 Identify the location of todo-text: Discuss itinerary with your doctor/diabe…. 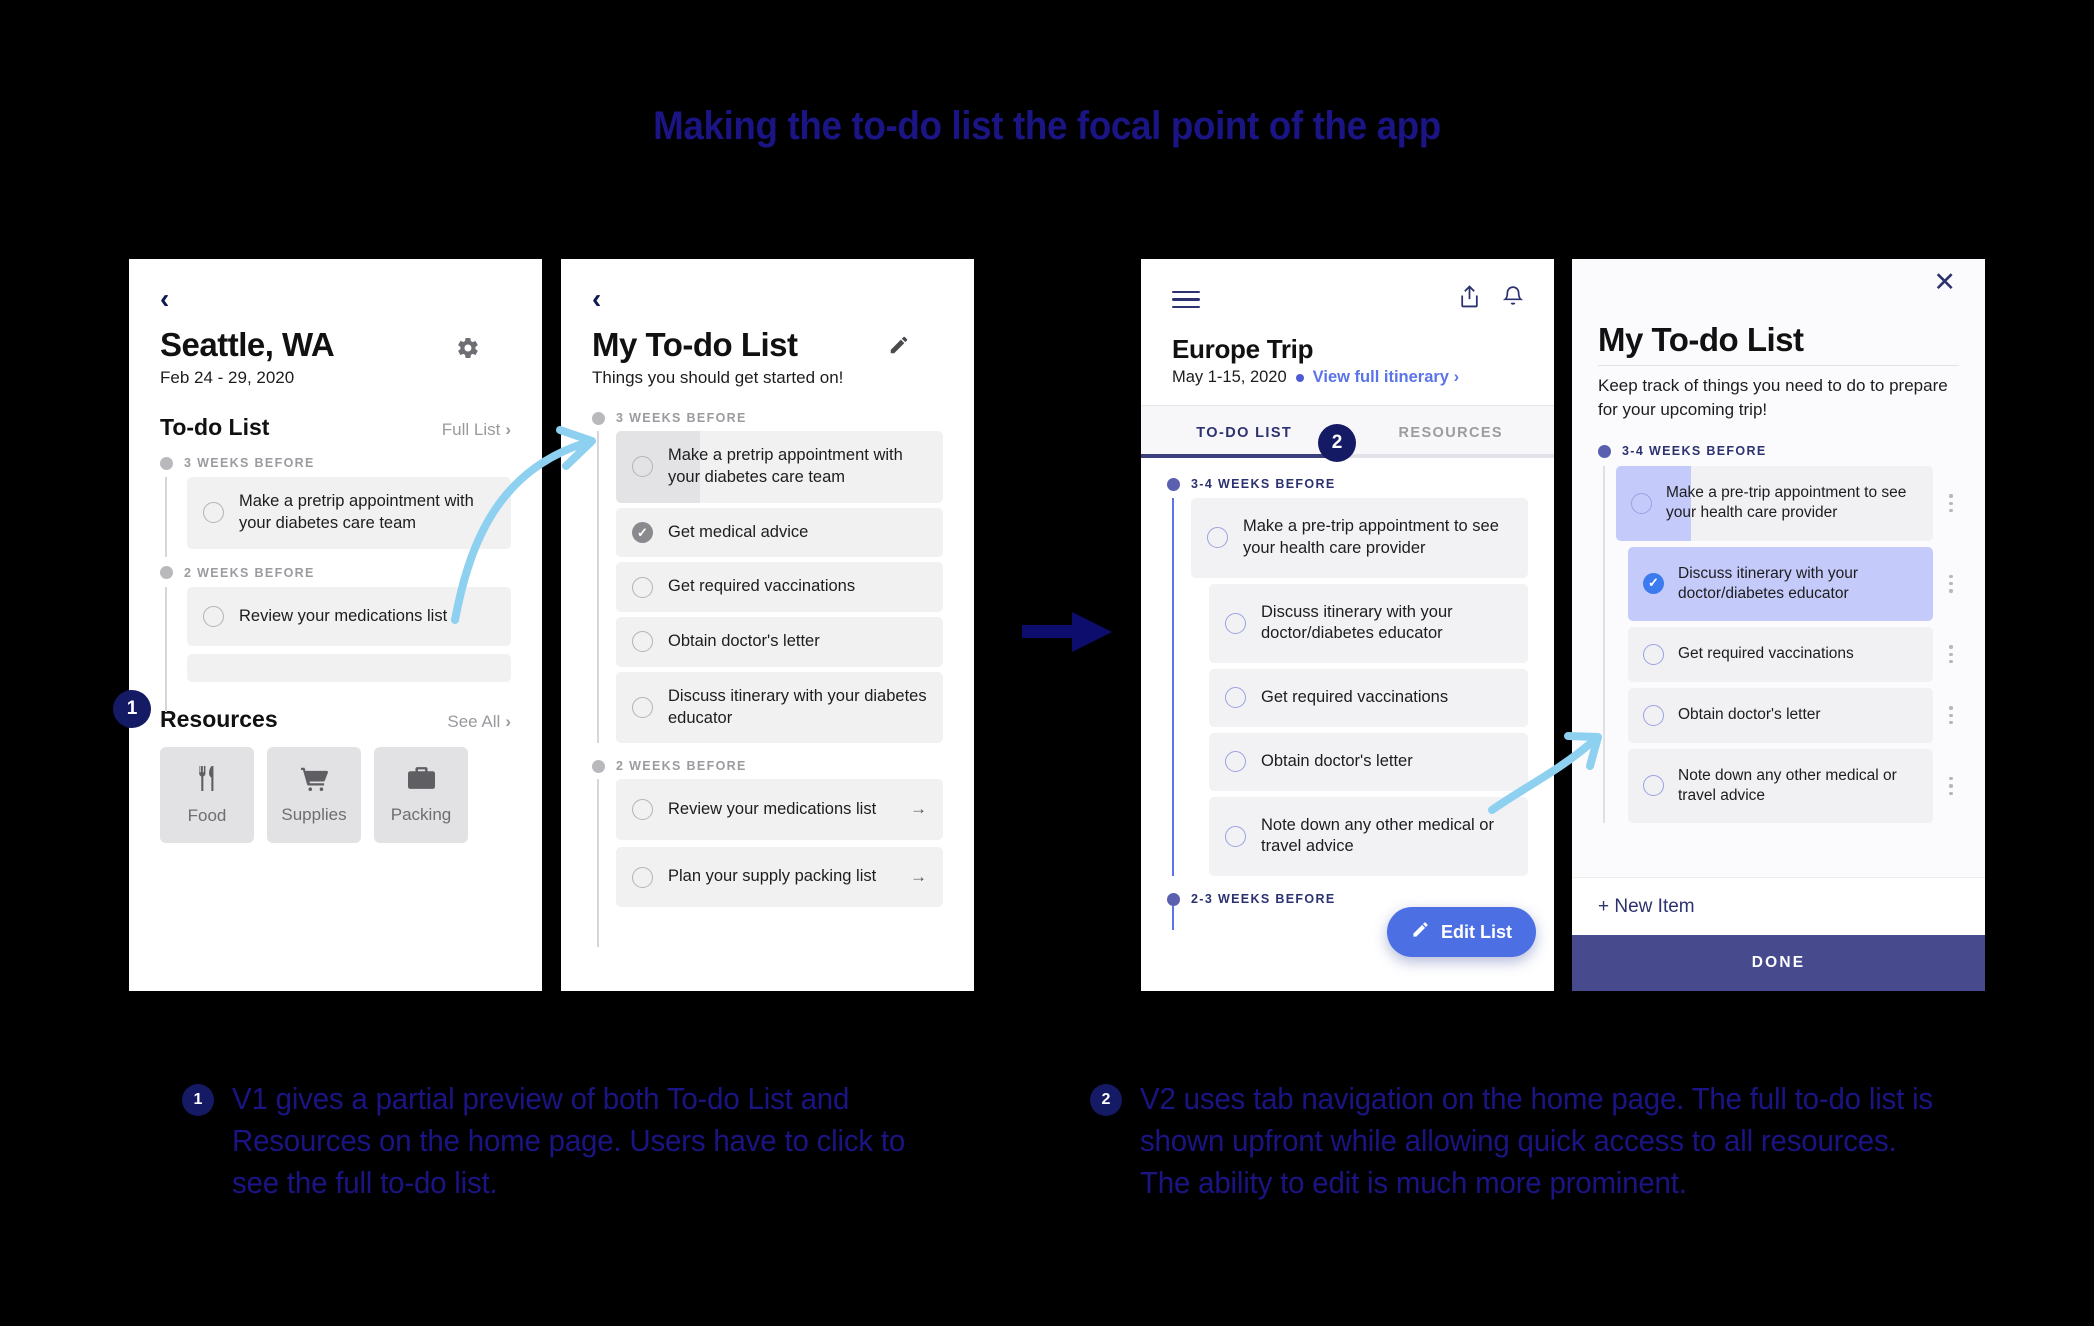
(1357, 622).